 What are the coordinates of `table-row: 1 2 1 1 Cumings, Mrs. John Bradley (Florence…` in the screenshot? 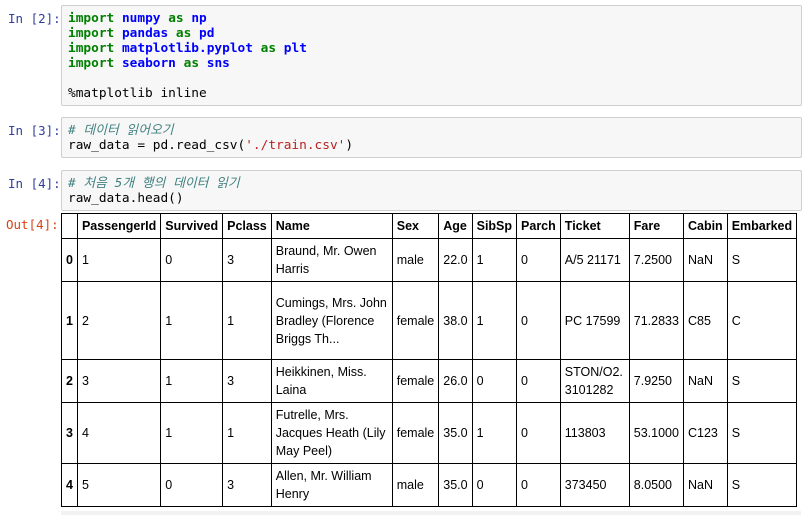 It's located at (429, 320).